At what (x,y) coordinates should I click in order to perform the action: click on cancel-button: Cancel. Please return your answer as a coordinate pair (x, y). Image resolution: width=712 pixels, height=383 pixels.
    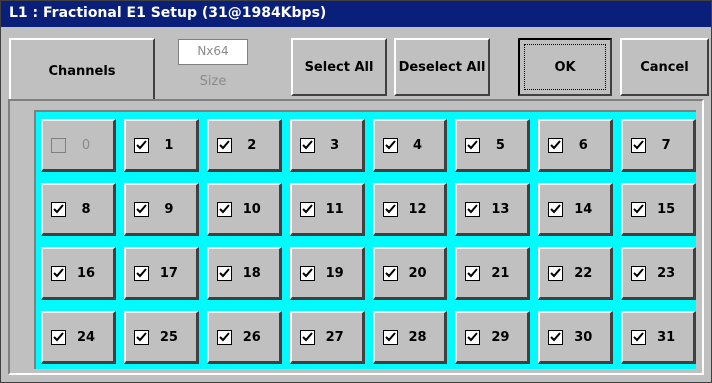
    Looking at the image, I should click on (664, 67).